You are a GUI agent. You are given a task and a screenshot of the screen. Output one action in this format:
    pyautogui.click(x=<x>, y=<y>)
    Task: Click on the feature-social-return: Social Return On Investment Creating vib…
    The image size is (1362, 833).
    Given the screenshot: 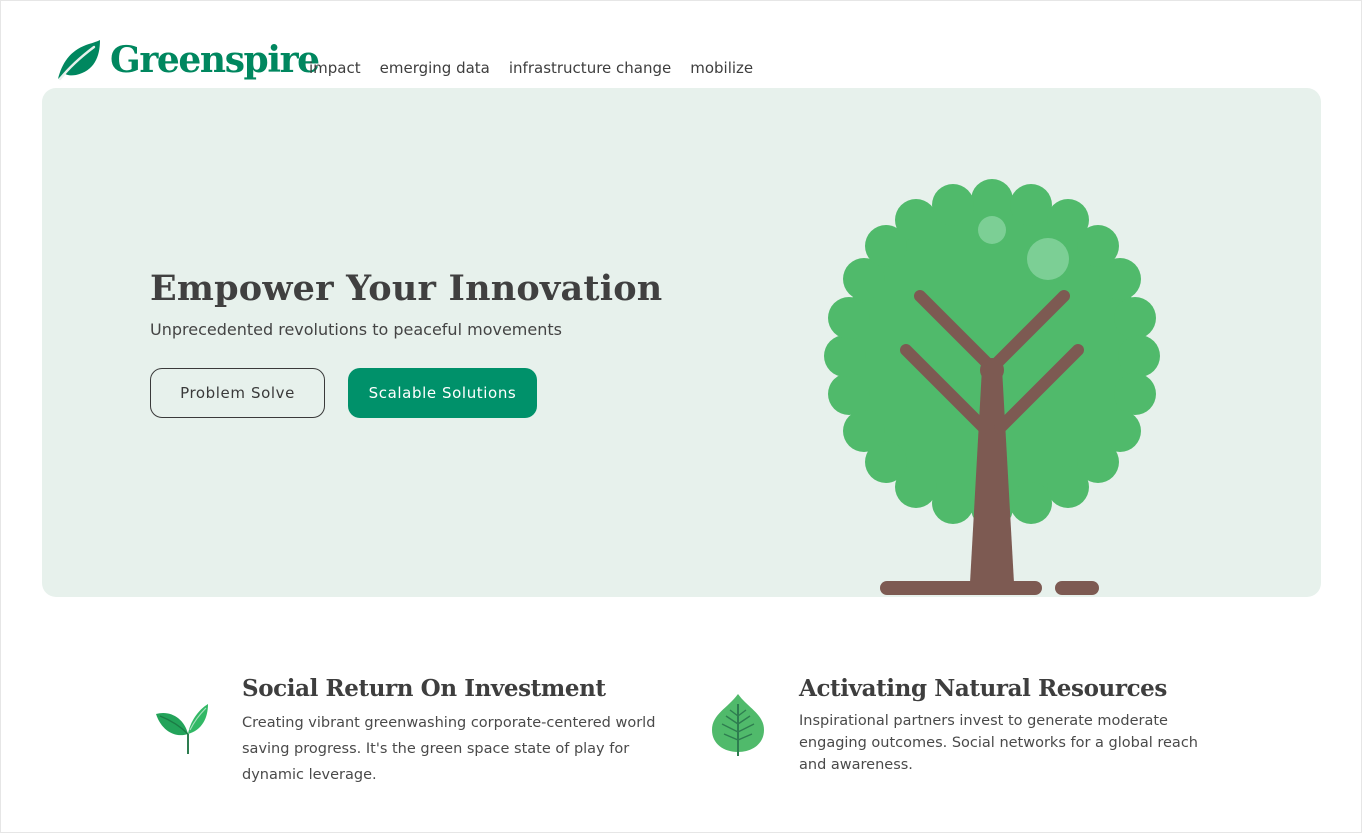 What is the action you would take?
    pyautogui.click(x=457, y=731)
    